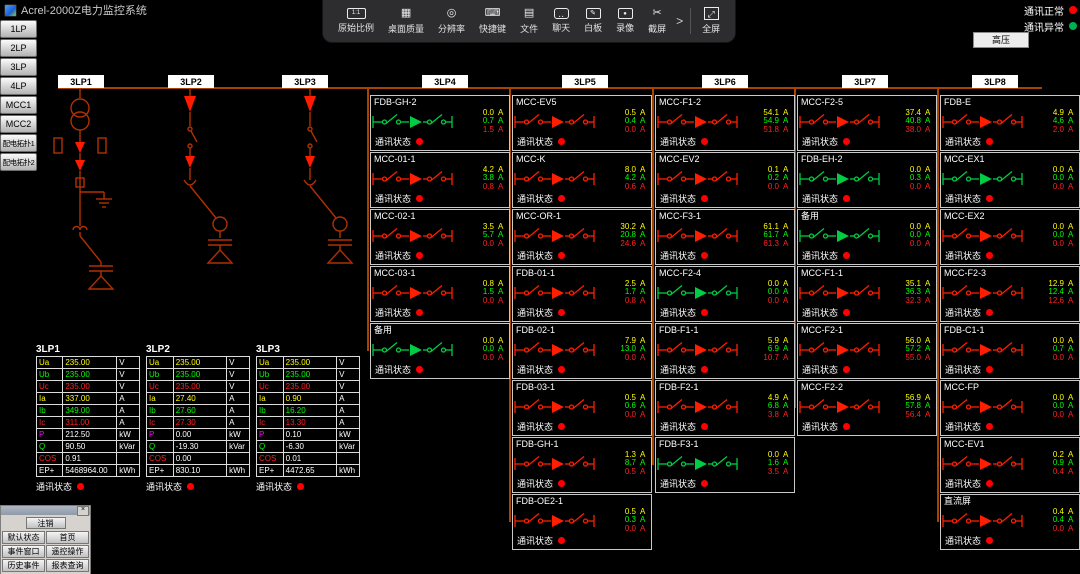 This screenshot has height=574, width=1080. Describe the element at coordinates (625, 21) in the screenshot. I see `toolbar-record-button: ● 录像` at that location.